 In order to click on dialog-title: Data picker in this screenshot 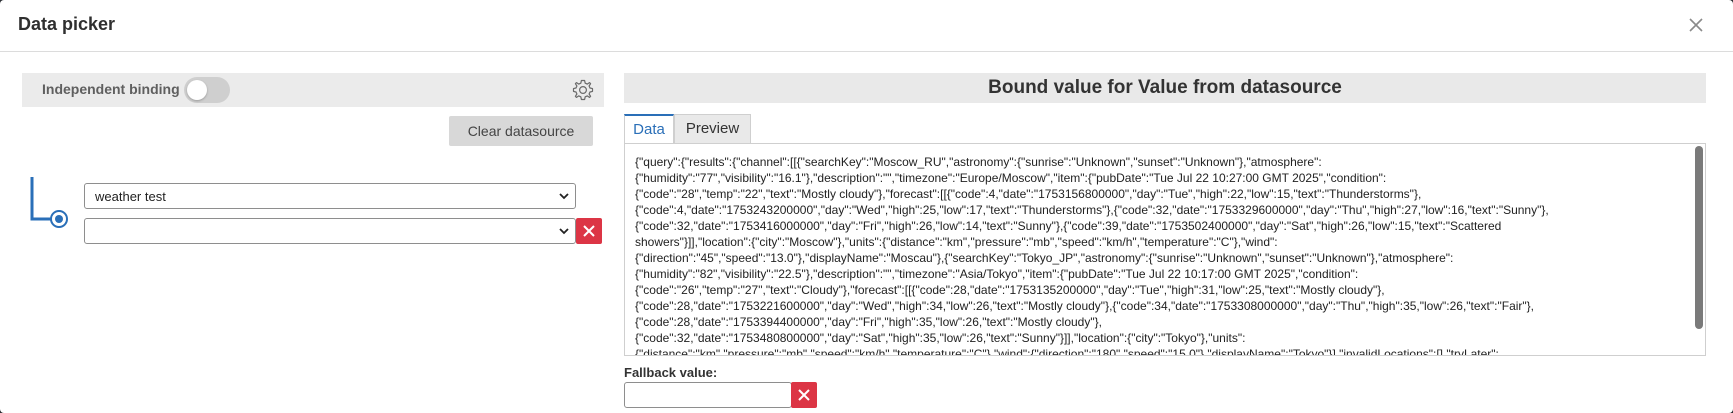, I will do `click(67, 24)`.